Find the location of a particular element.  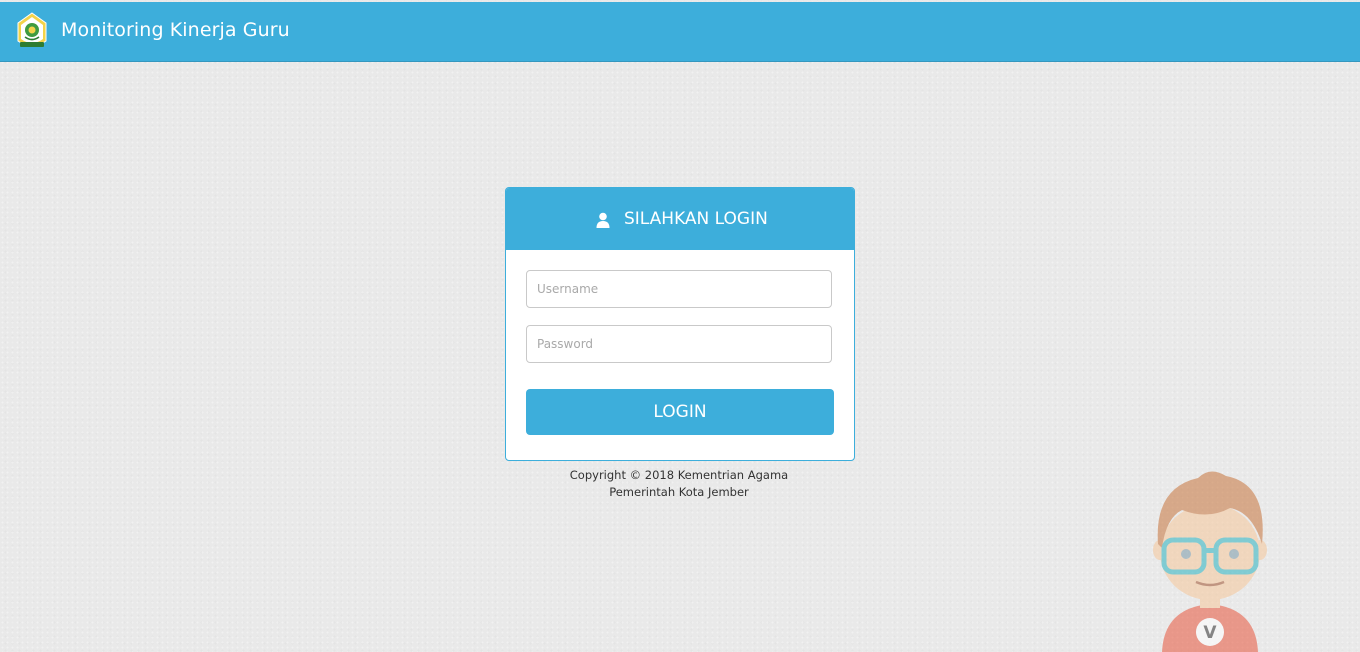

organization-line: Pemerintah Kota Jember is located at coordinates (679, 492).